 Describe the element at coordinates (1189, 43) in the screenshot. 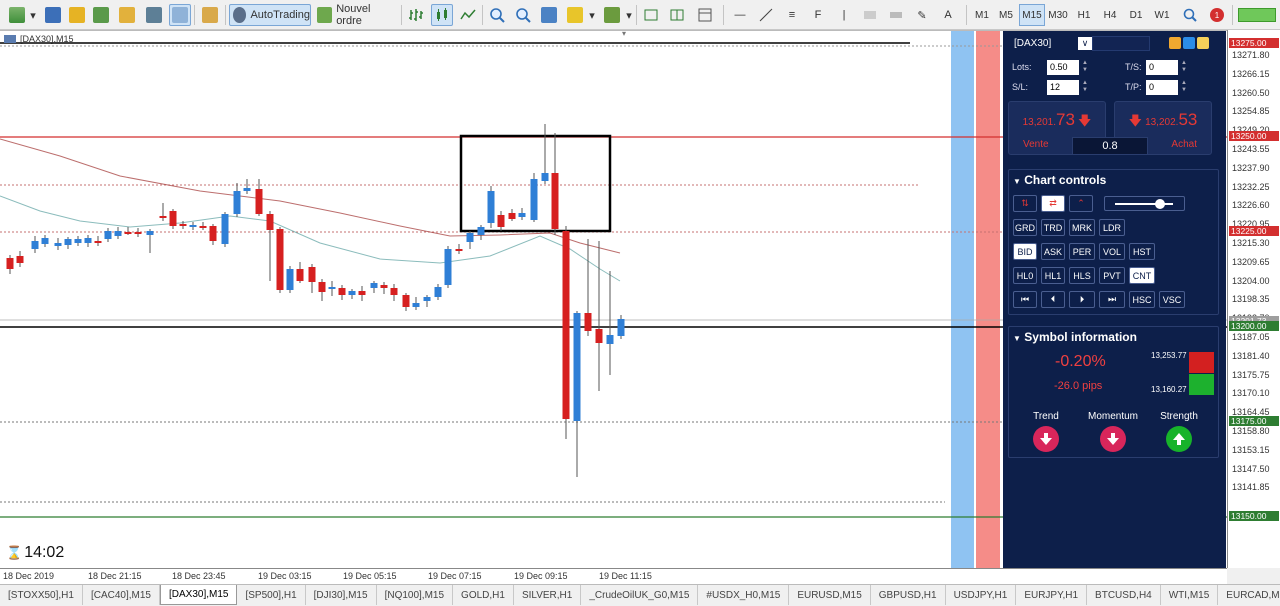

I see `gear-icon` at that location.